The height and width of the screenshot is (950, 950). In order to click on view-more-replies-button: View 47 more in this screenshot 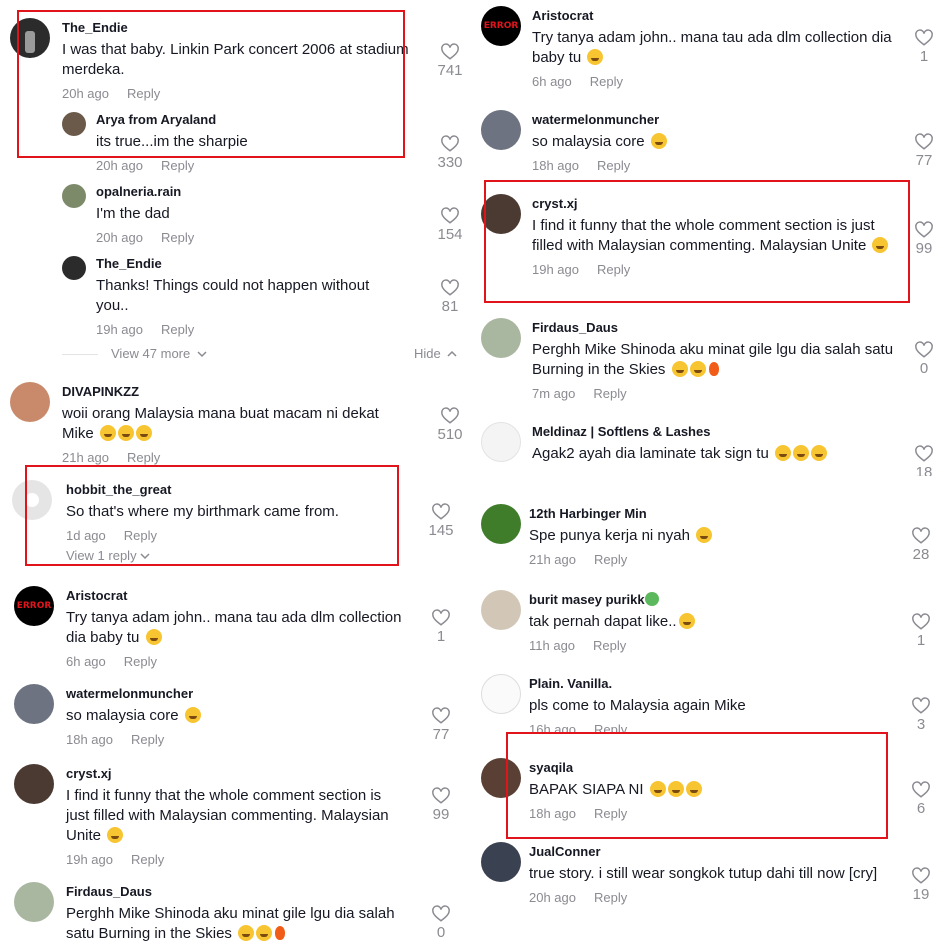, I will do `click(159, 353)`.